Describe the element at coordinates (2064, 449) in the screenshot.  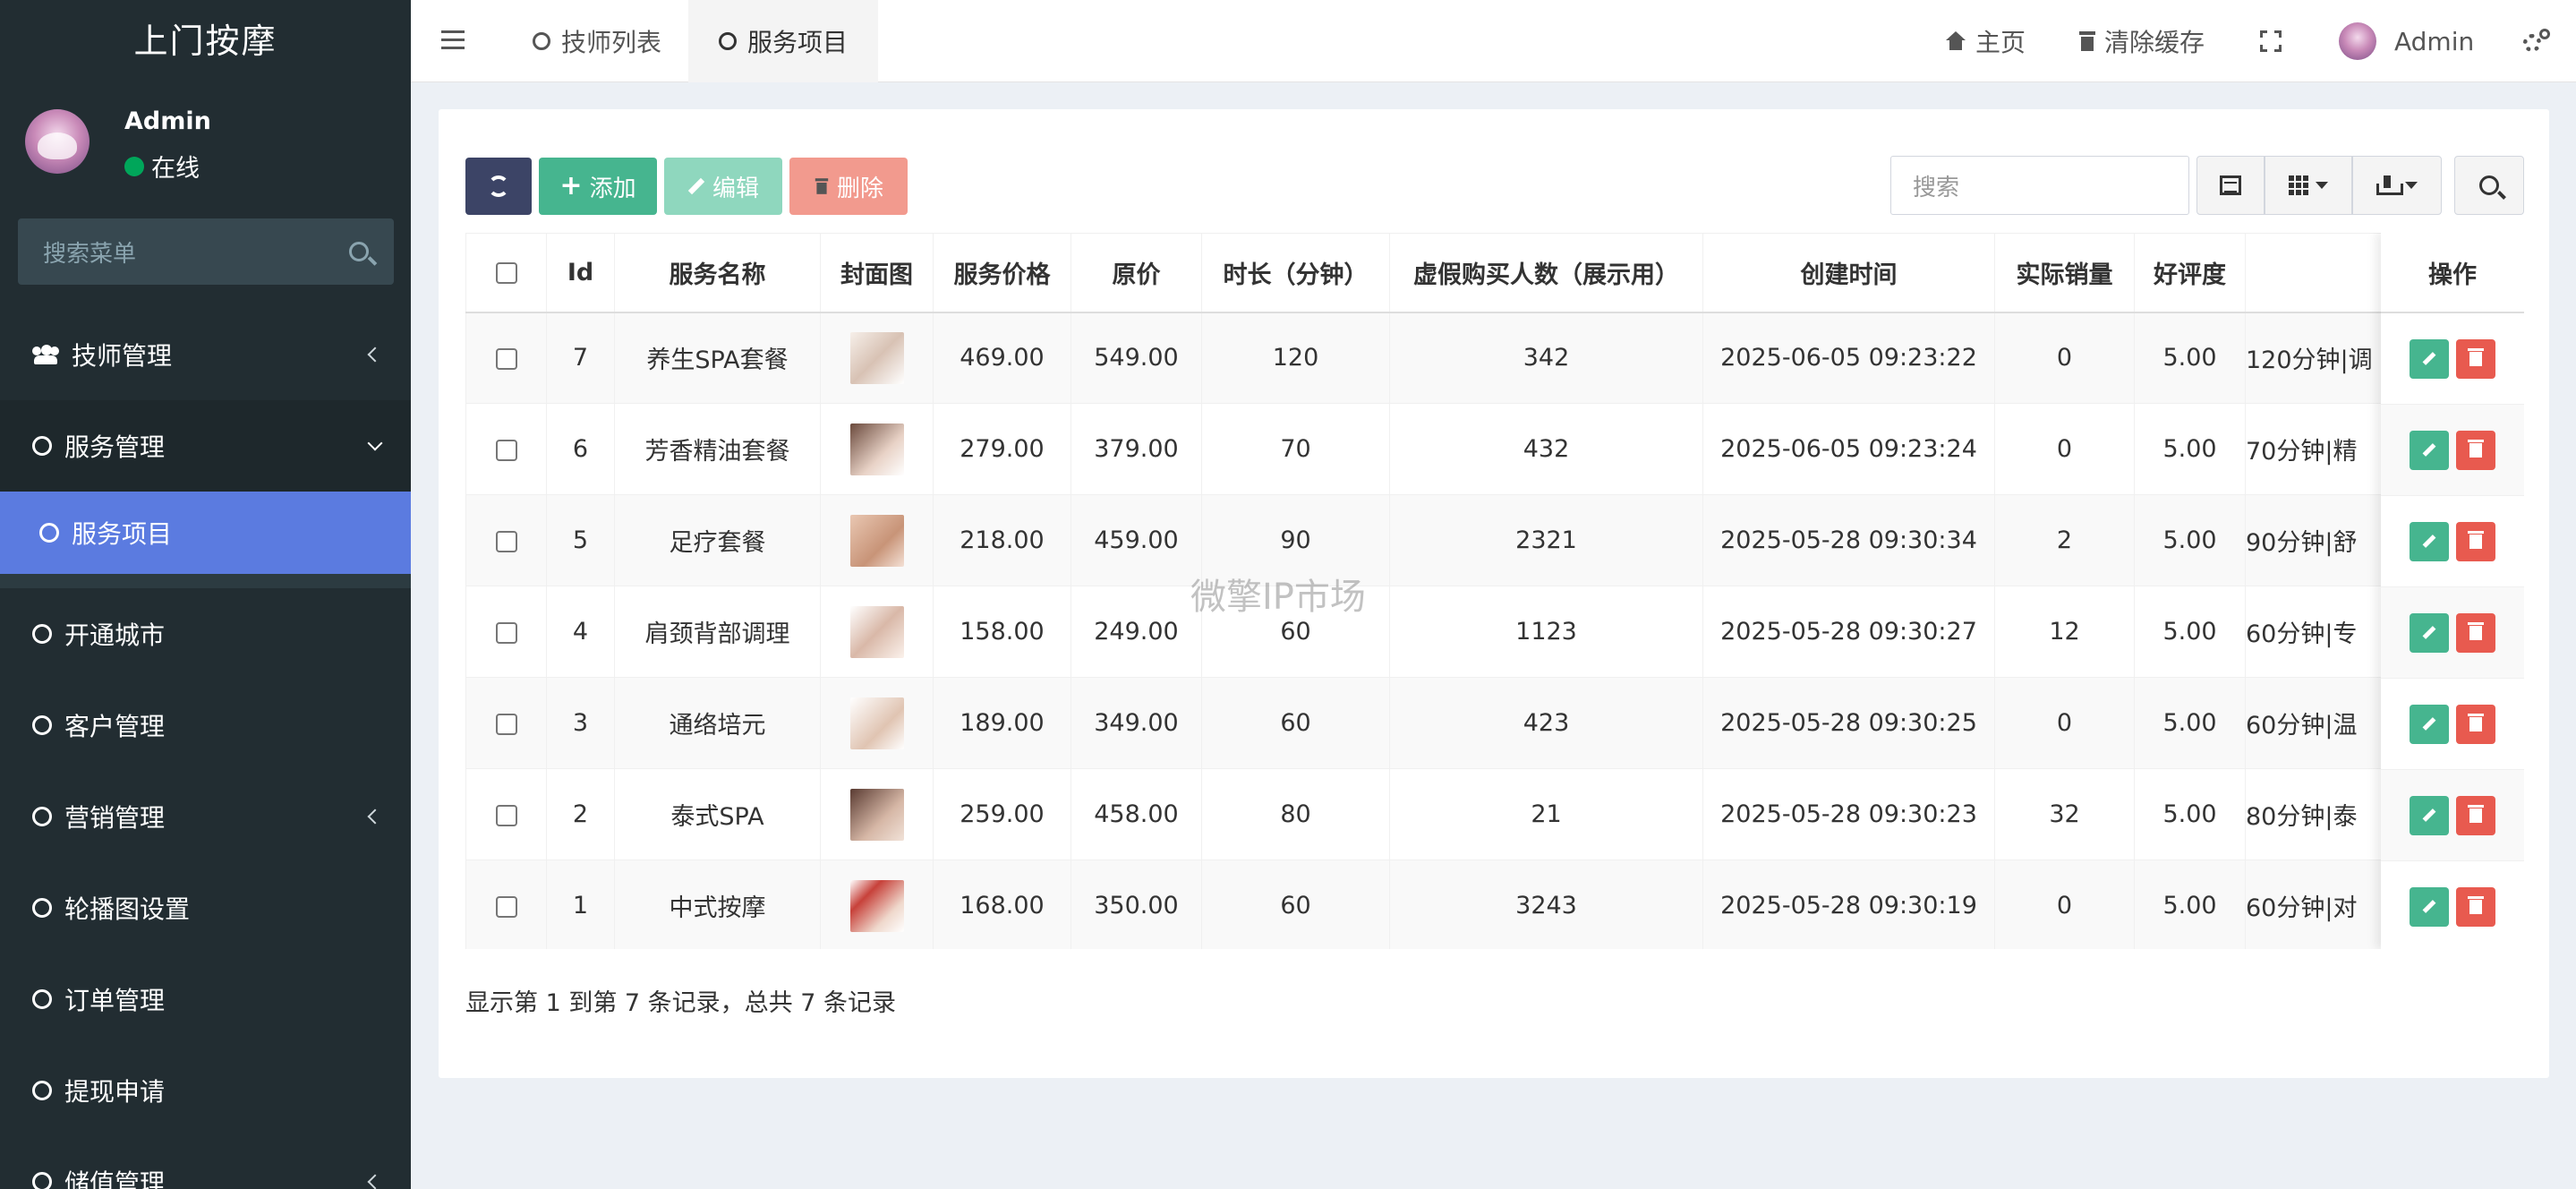
I see `cell-sales: 0` at that location.